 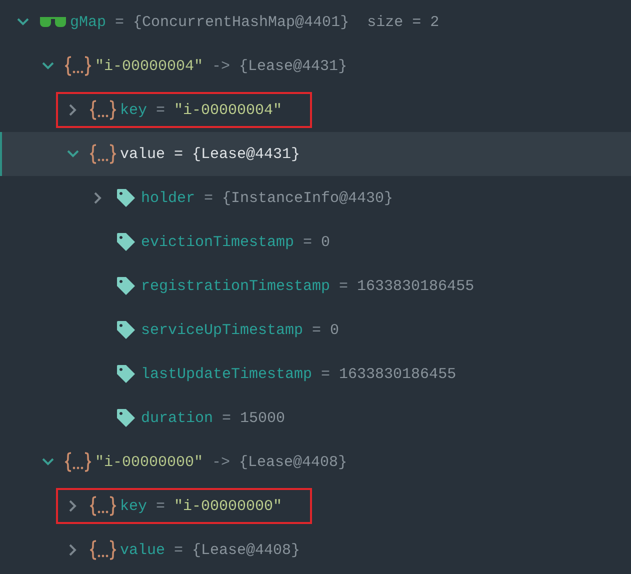 What do you see at coordinates (315, 550) in the screenshot?
I see `tree-row: value = {Lease@4408}` at bounding box center [315, 550].